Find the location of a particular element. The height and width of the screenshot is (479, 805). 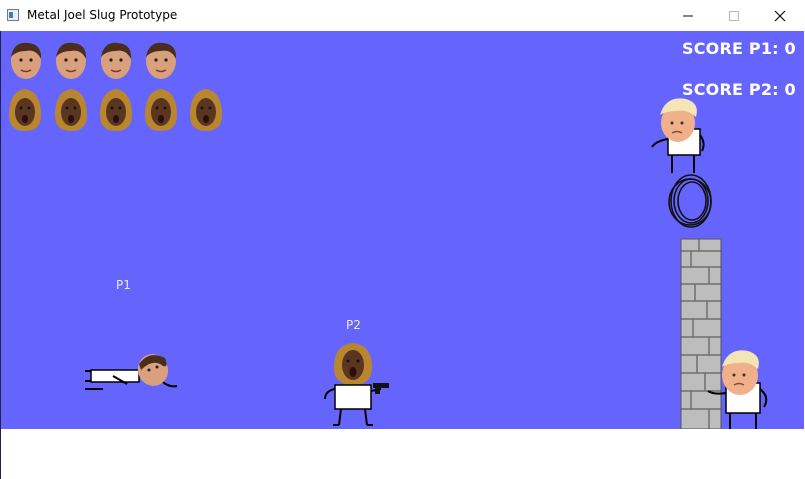

minimize-icon is located at coordinates (688, 15).